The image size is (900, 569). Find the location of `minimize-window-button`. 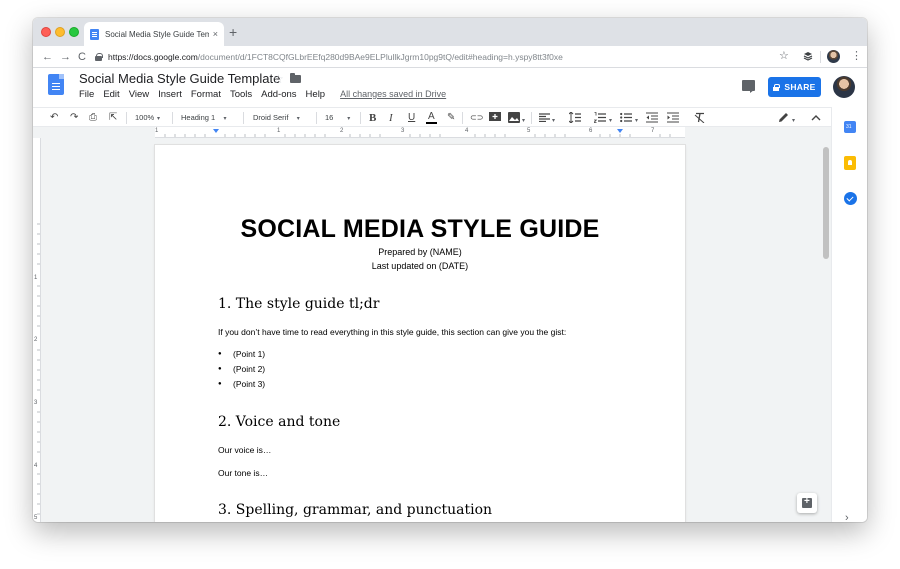

minimize-window-button is located at coordinates (60, 32).